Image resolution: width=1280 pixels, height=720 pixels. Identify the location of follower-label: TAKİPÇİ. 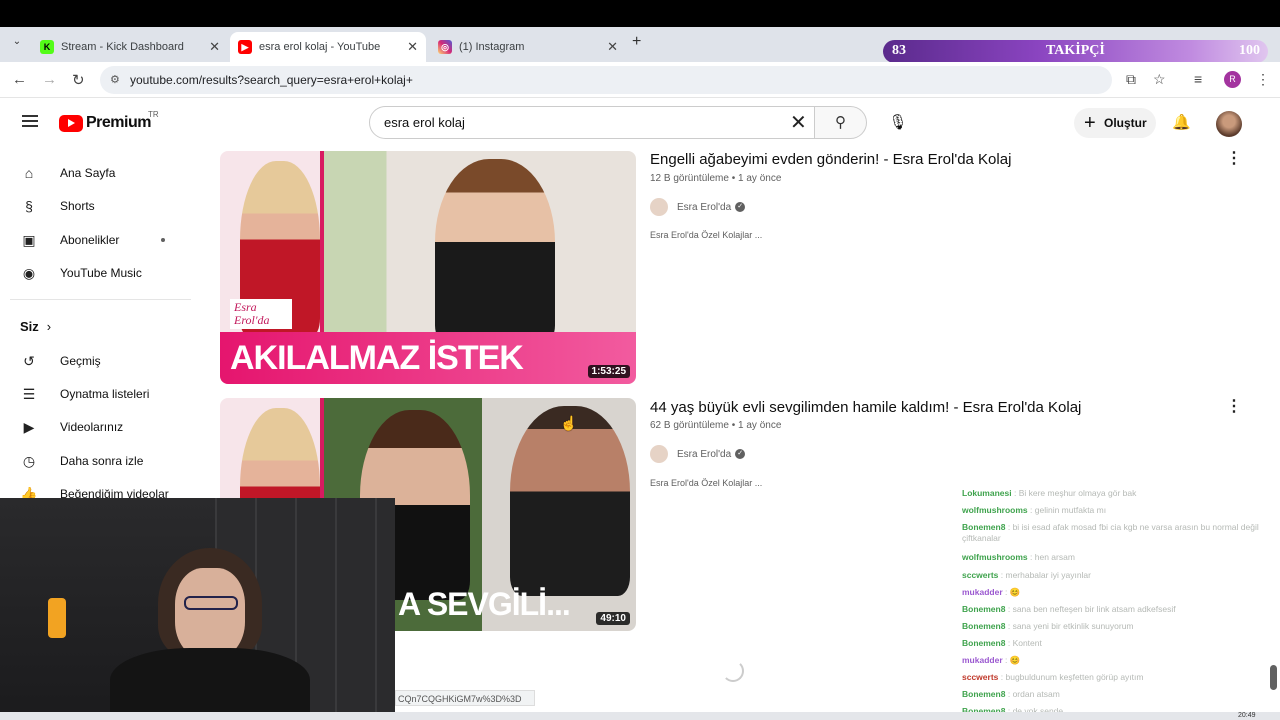
(1075, 50).